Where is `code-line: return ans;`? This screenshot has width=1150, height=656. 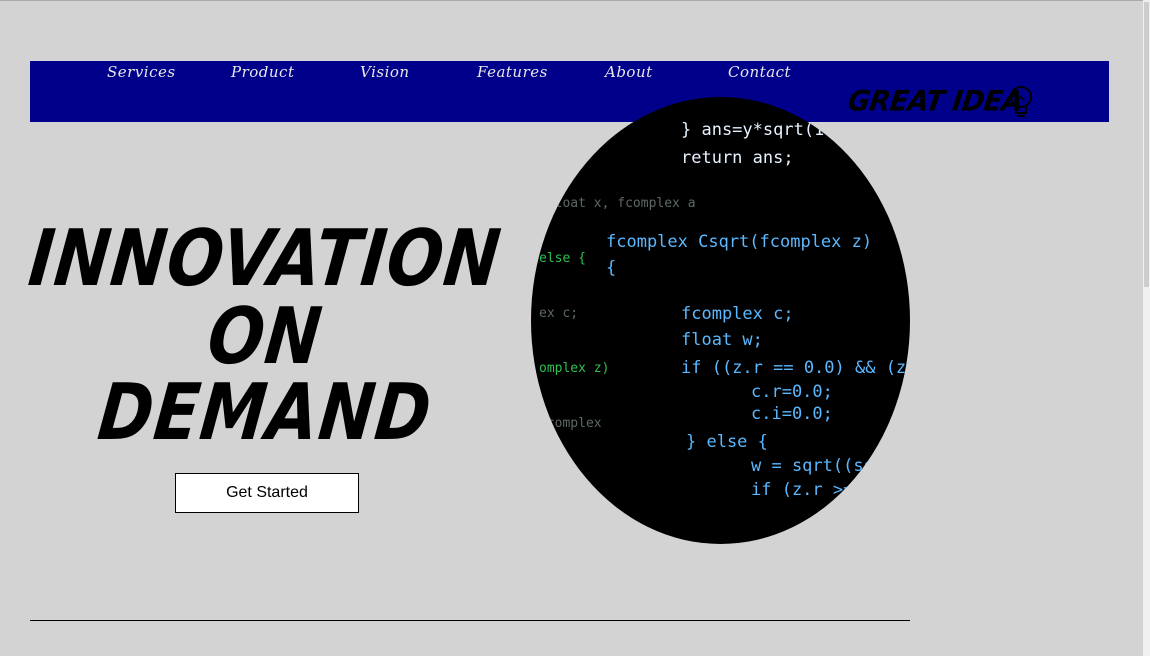
code-line: return ans; is located at coordinates (737, 158).